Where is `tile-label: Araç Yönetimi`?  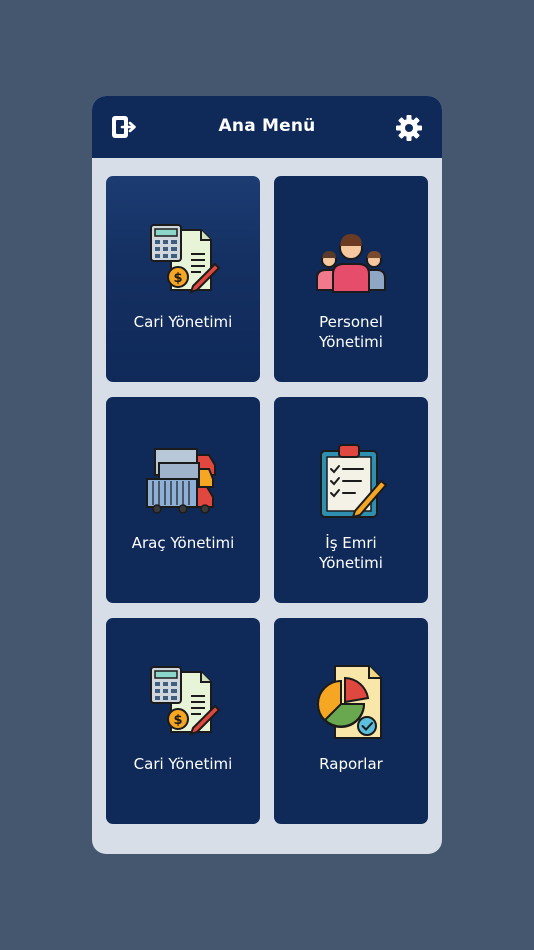
tile-label: Araç Yönetimi is located at coordinates (183, 543).